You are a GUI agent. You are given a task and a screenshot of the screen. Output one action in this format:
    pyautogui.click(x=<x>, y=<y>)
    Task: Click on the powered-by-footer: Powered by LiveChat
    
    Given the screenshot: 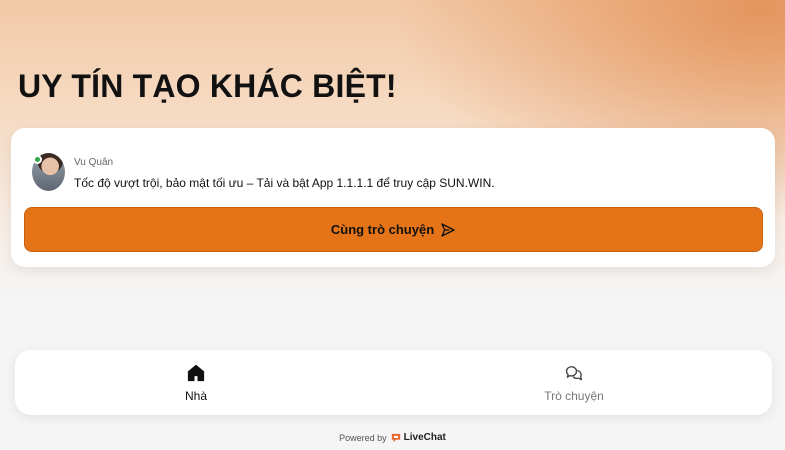 What is the action you would take?
    pyautogui.click(x=392, y=437)
    